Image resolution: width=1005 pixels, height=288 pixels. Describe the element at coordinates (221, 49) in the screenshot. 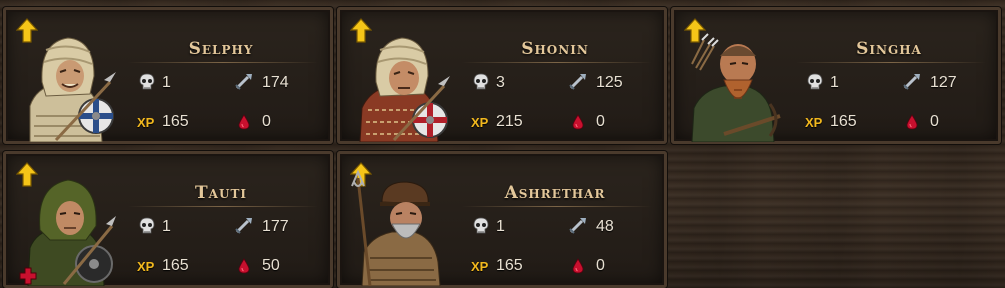

I see `mercenary-name: Selphy` at that location.